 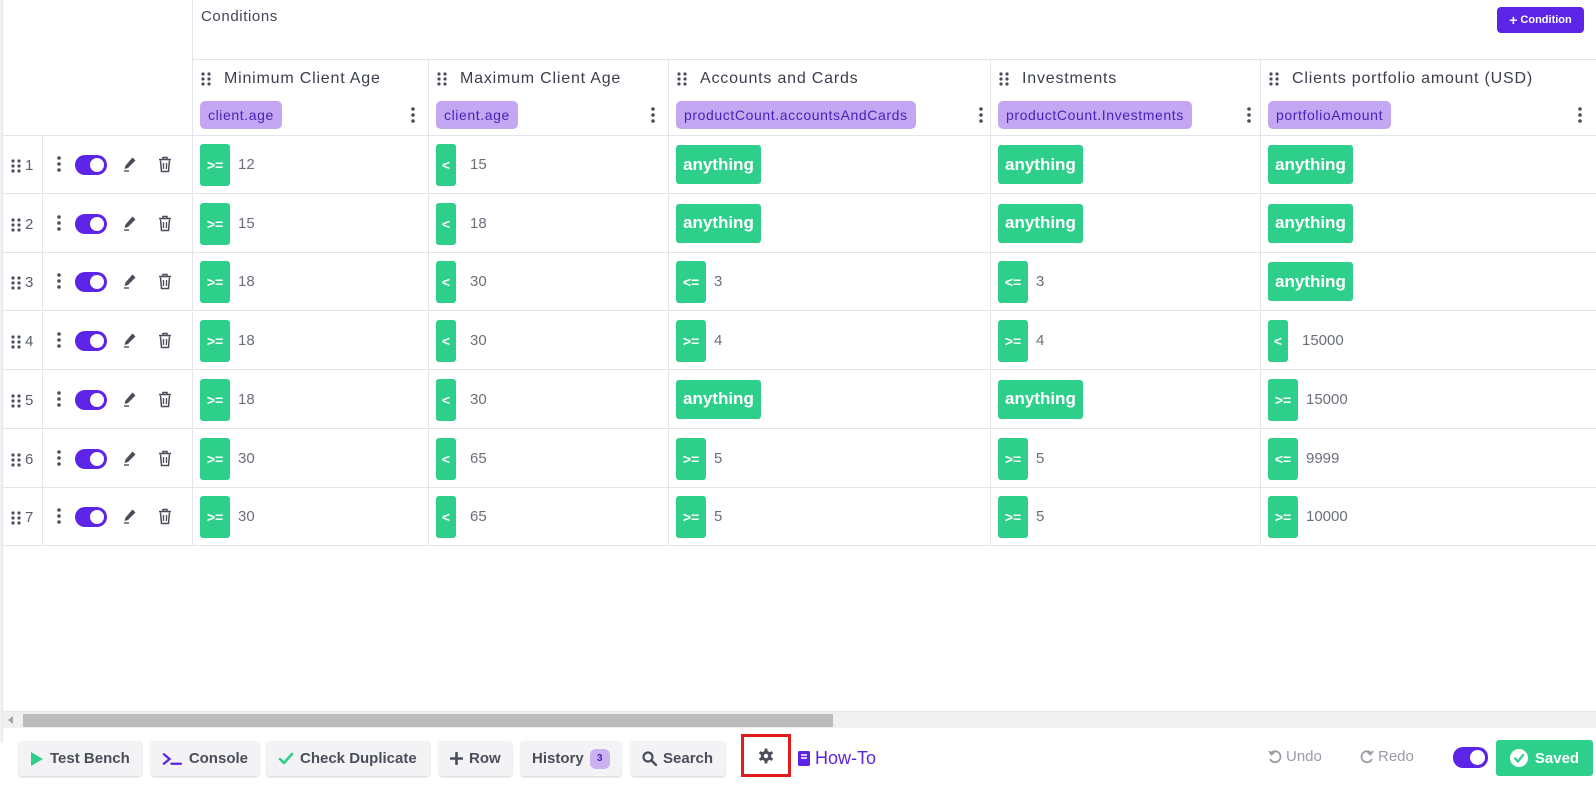 I want to click on condition-value: 3, so click(x=718, y=281).